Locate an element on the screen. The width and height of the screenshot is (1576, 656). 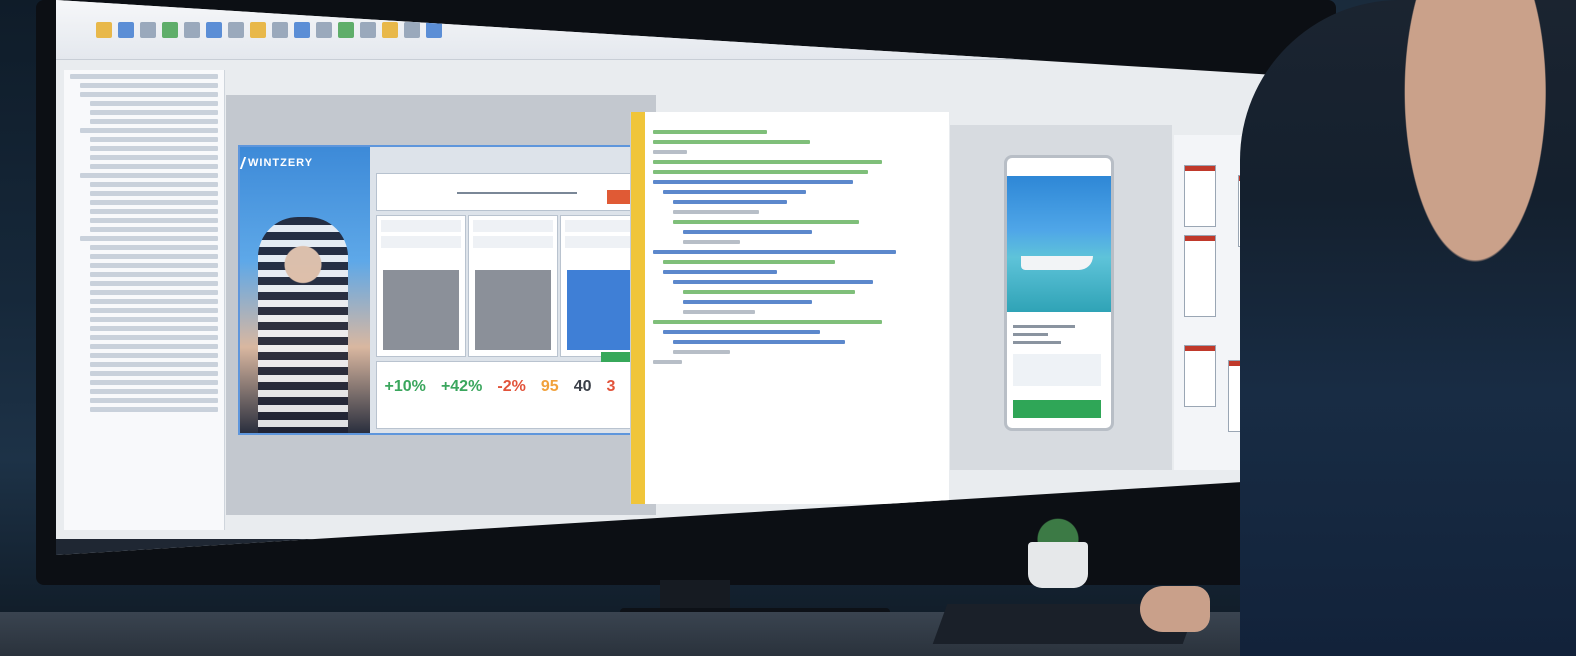
booking-details is located at coordinates (1057, 370).